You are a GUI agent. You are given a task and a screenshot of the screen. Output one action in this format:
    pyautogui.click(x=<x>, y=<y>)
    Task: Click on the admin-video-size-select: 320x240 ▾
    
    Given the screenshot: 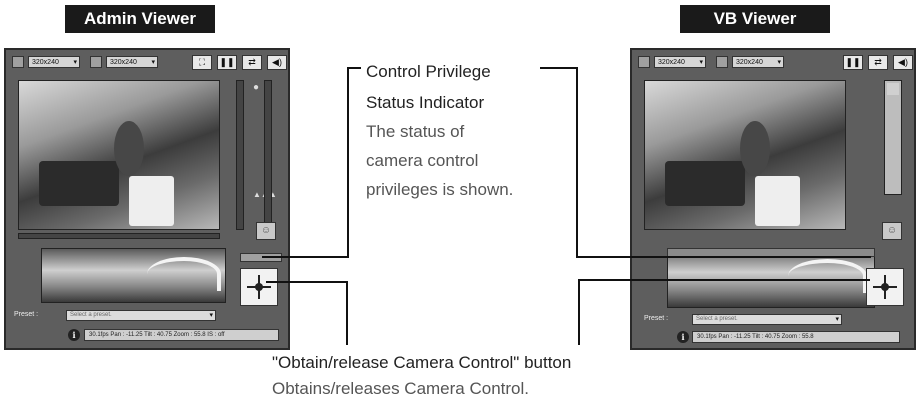 What is the action you would take?
    pyautogui.click(x=54, y=62)
    